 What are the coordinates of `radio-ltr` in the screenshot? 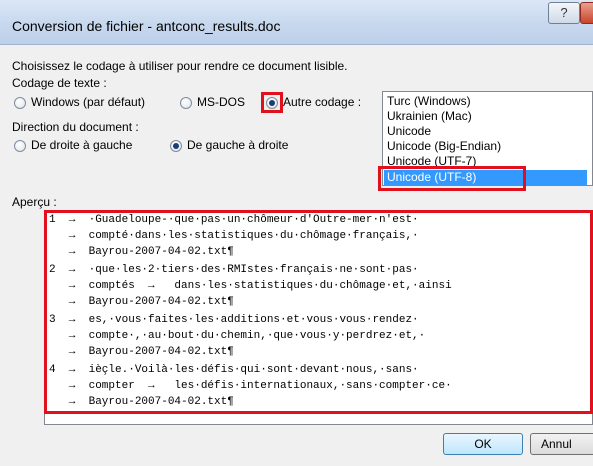 It's located at (176, 146).